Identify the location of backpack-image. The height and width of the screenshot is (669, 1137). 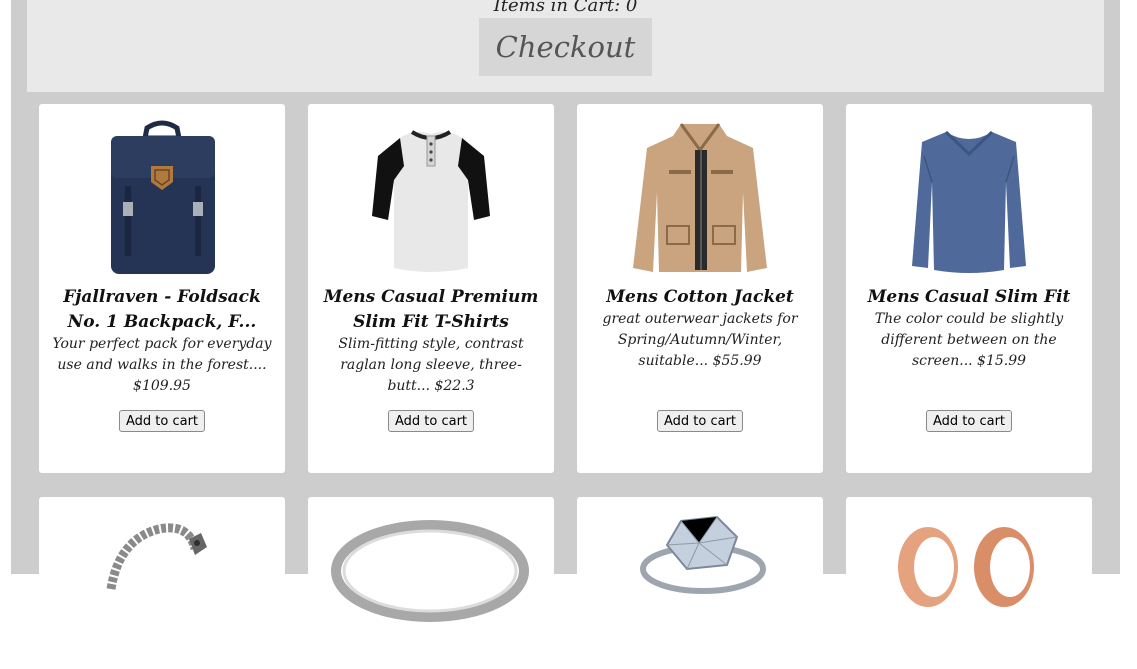
(163, 197).